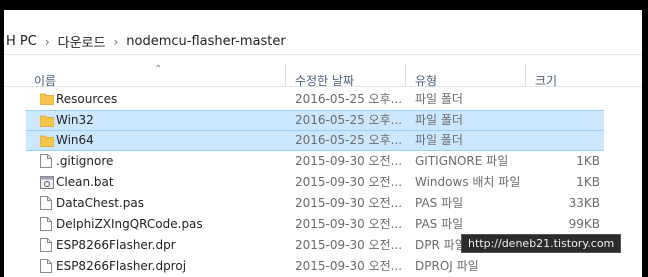  Describe the element at coordinates (116, 245) in the screenshot. I see `file-name: ESP8266Flasher.dpr` at that location.